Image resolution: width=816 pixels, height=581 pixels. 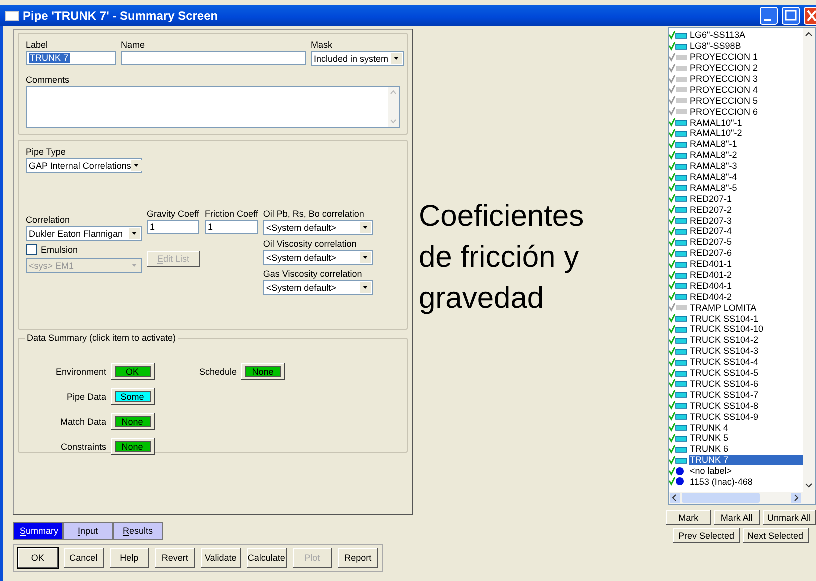 What do you see at coordinates (713, 177) in the screenshot?
I see `list-item: RAMAL8"-4` at bounding box center [713, 177].